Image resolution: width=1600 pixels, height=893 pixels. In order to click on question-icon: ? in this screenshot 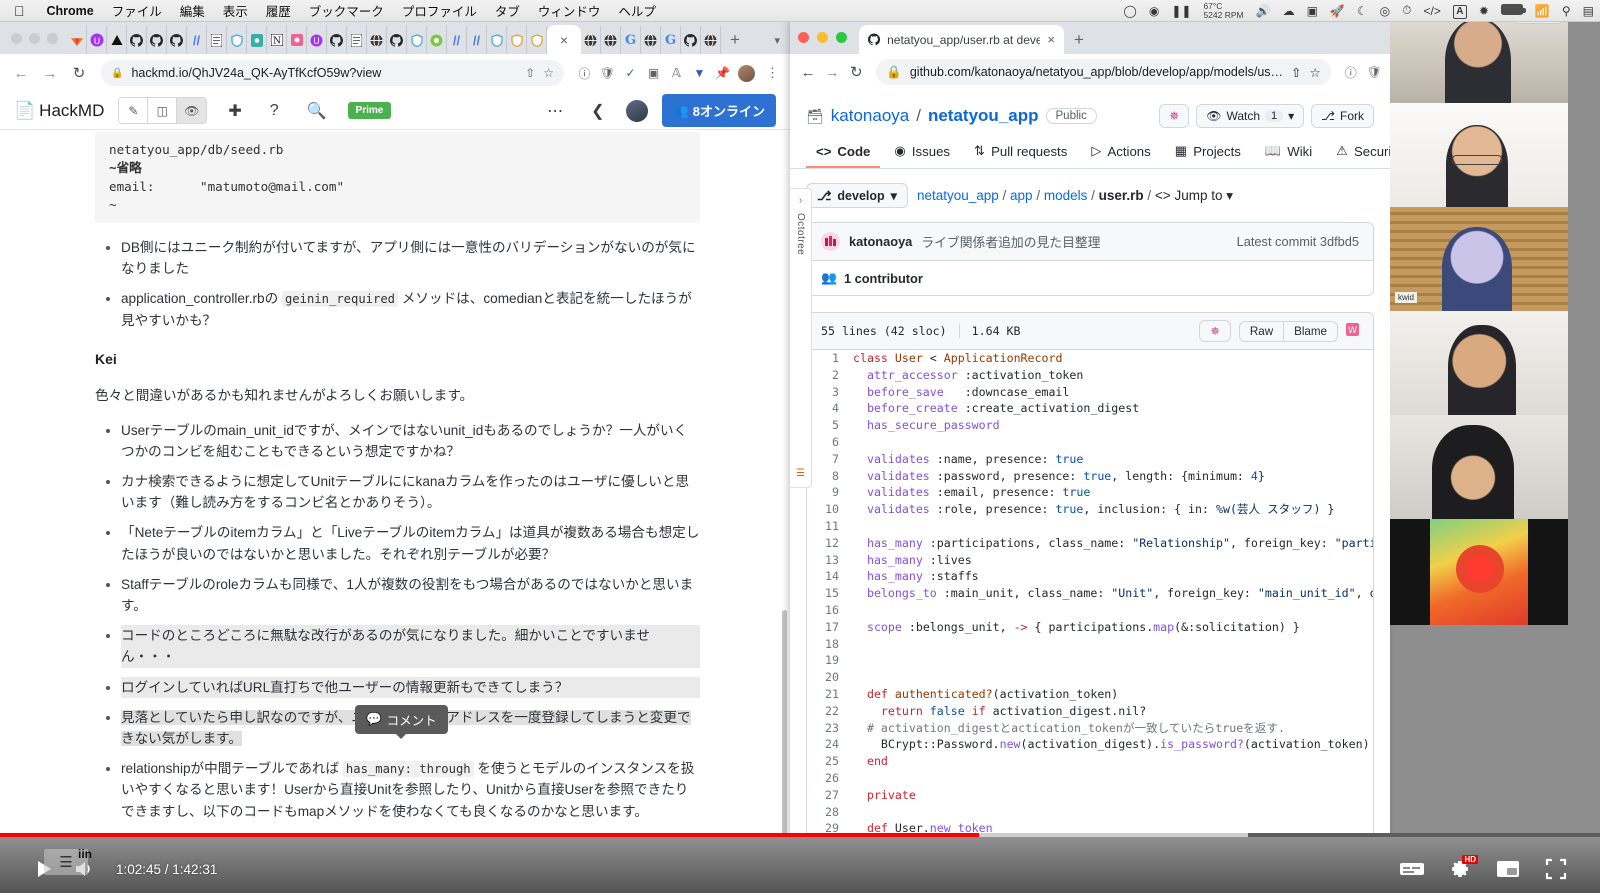, I will do `click(274, 111)`.